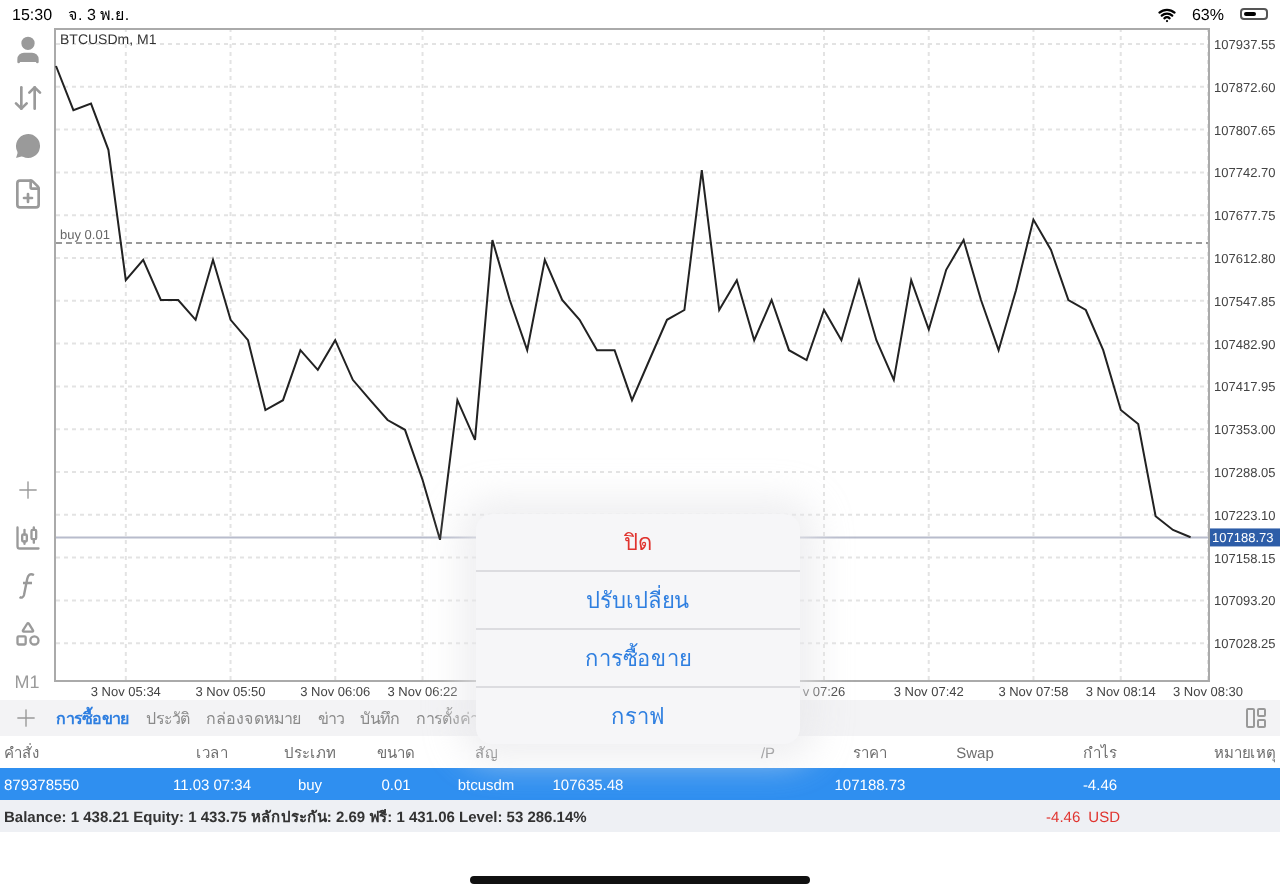  What do you see at coordinates (638, 542) in the screenshot?
I see `menu-item: ปิด` at bounding box center [638, 542].